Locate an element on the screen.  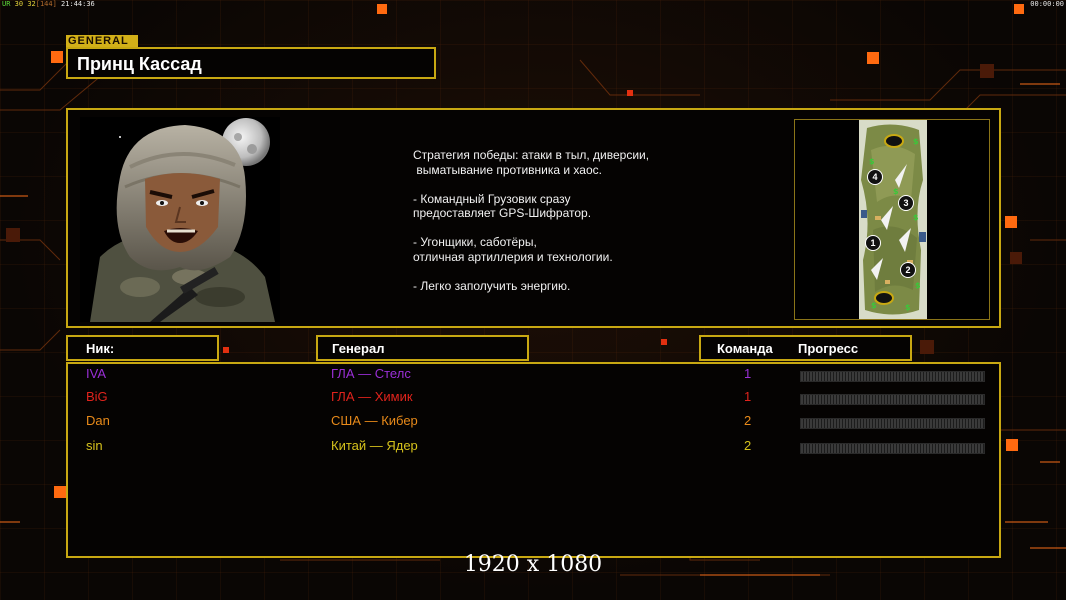
header-general-label: Генерал is located at coordinates (358, 348).